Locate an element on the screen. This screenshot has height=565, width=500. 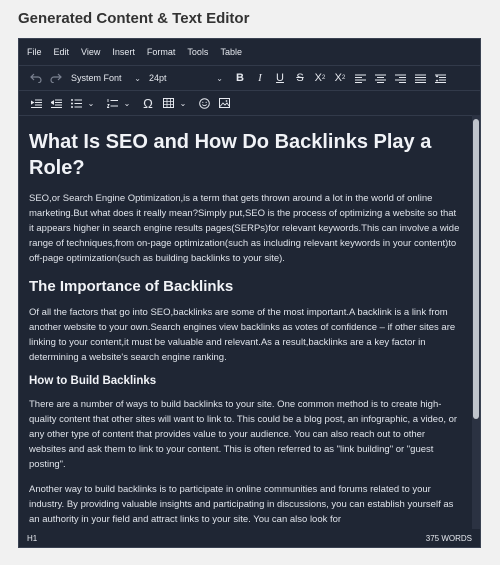
align-center-icon is located at coordinates (380, 78).